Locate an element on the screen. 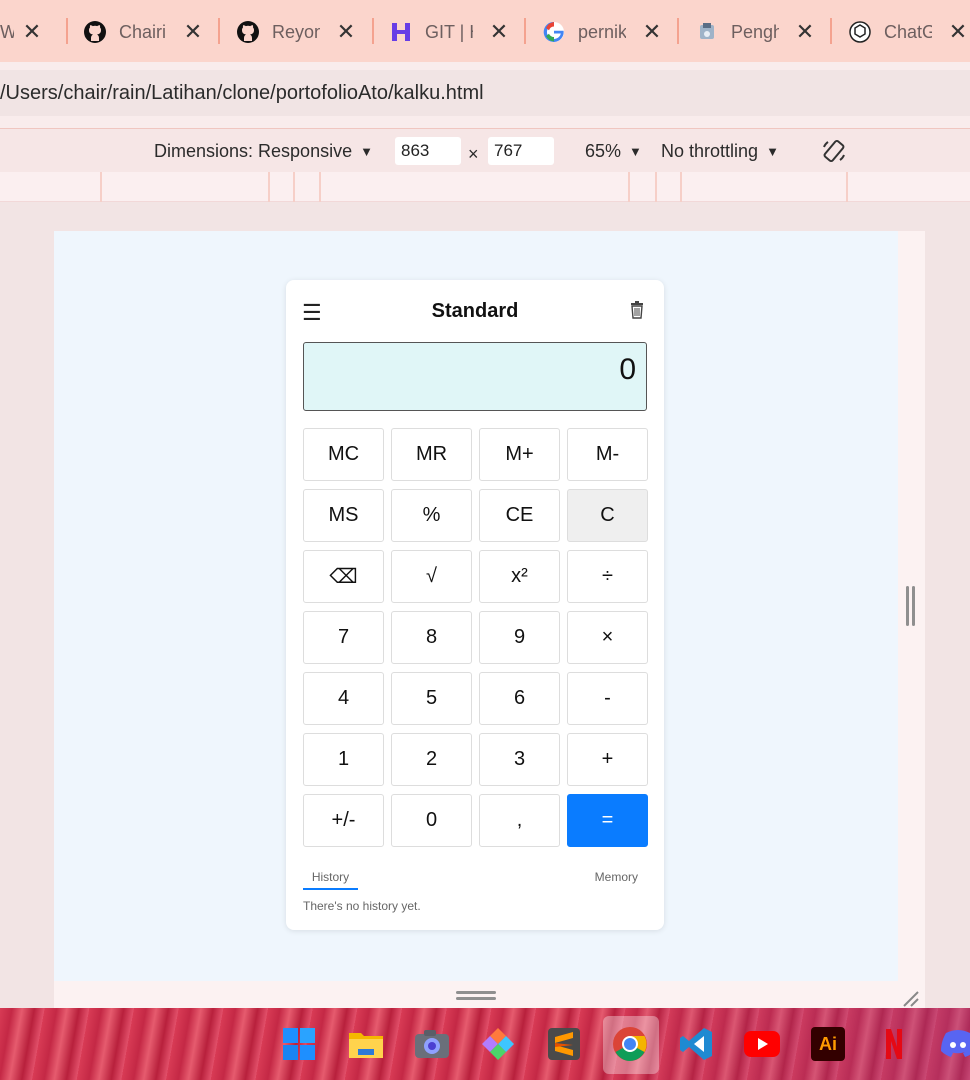 This screenshot has height=1080, width=970. illustrator-icon: Ai is located at coordinates (828, 1044).